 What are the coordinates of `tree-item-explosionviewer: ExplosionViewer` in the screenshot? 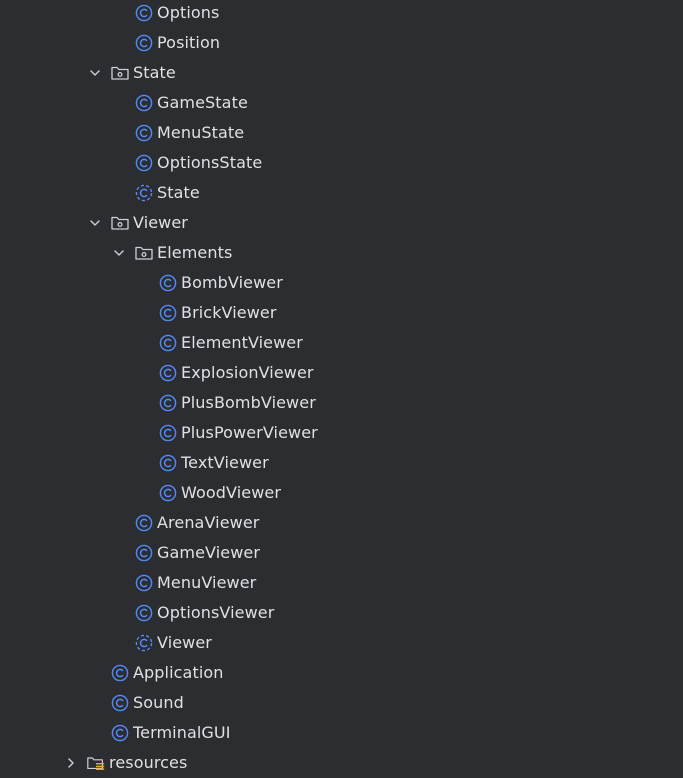 It's located at (341, 373).